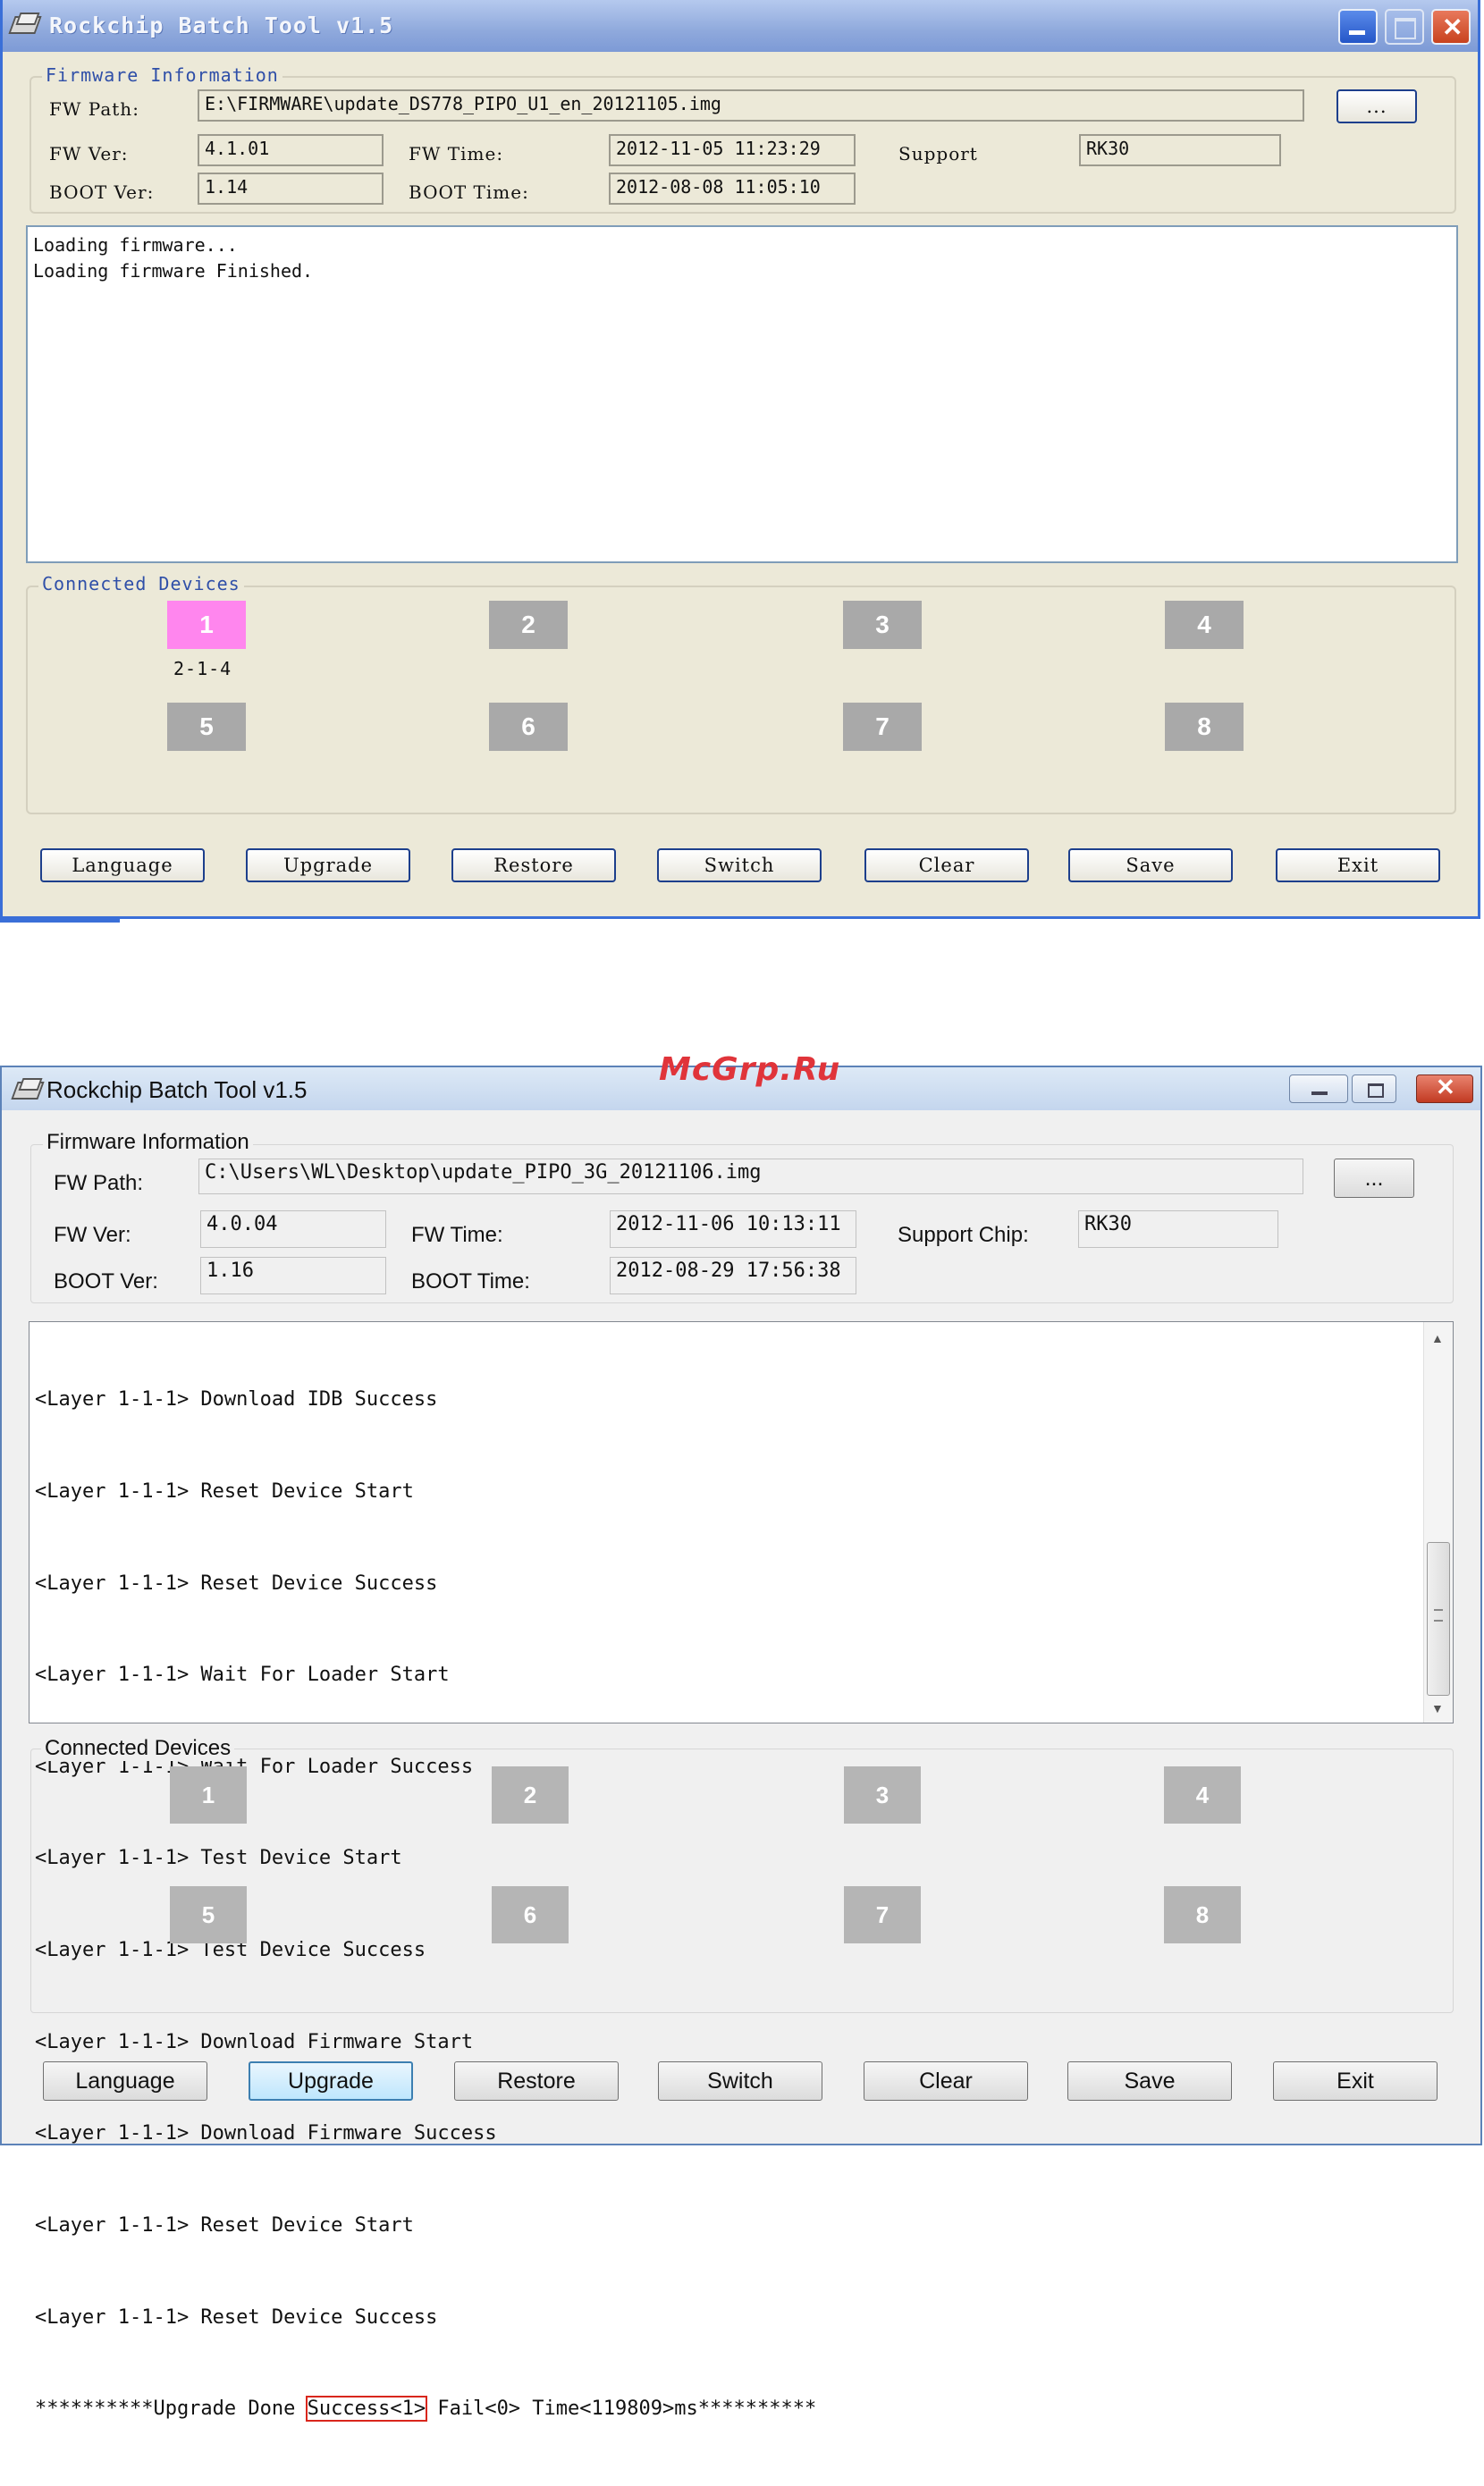 This screenshot has width=1484, height=2486. I want to click on boot-time-field: 2012-08-08 11:05:10, so click(732, 189).